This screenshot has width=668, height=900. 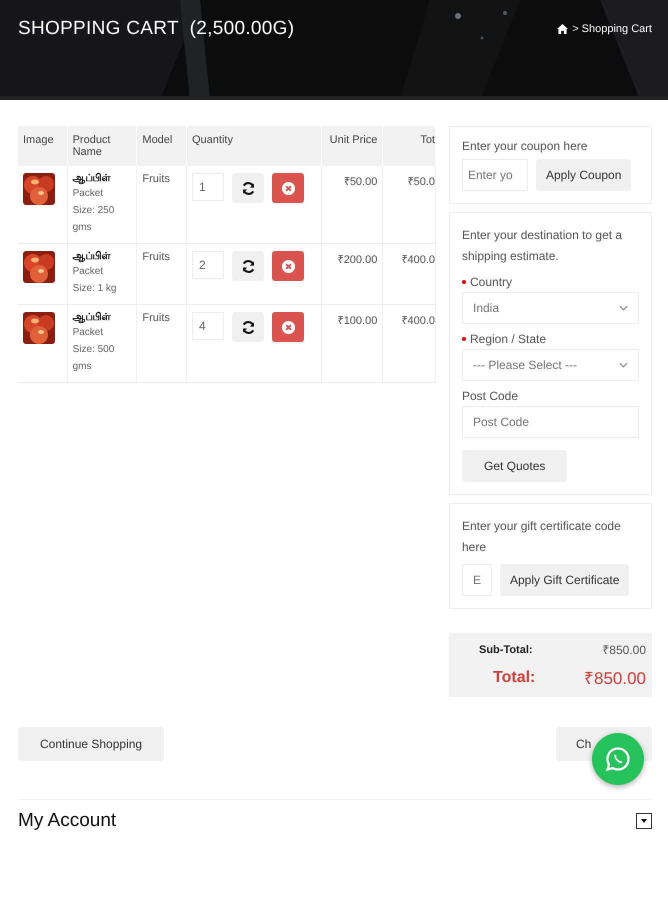 What do you see at coordinates (94, 358) in the screenshot?
I see `product-size: Size: 500 gms` at bounding box center [94, 358].